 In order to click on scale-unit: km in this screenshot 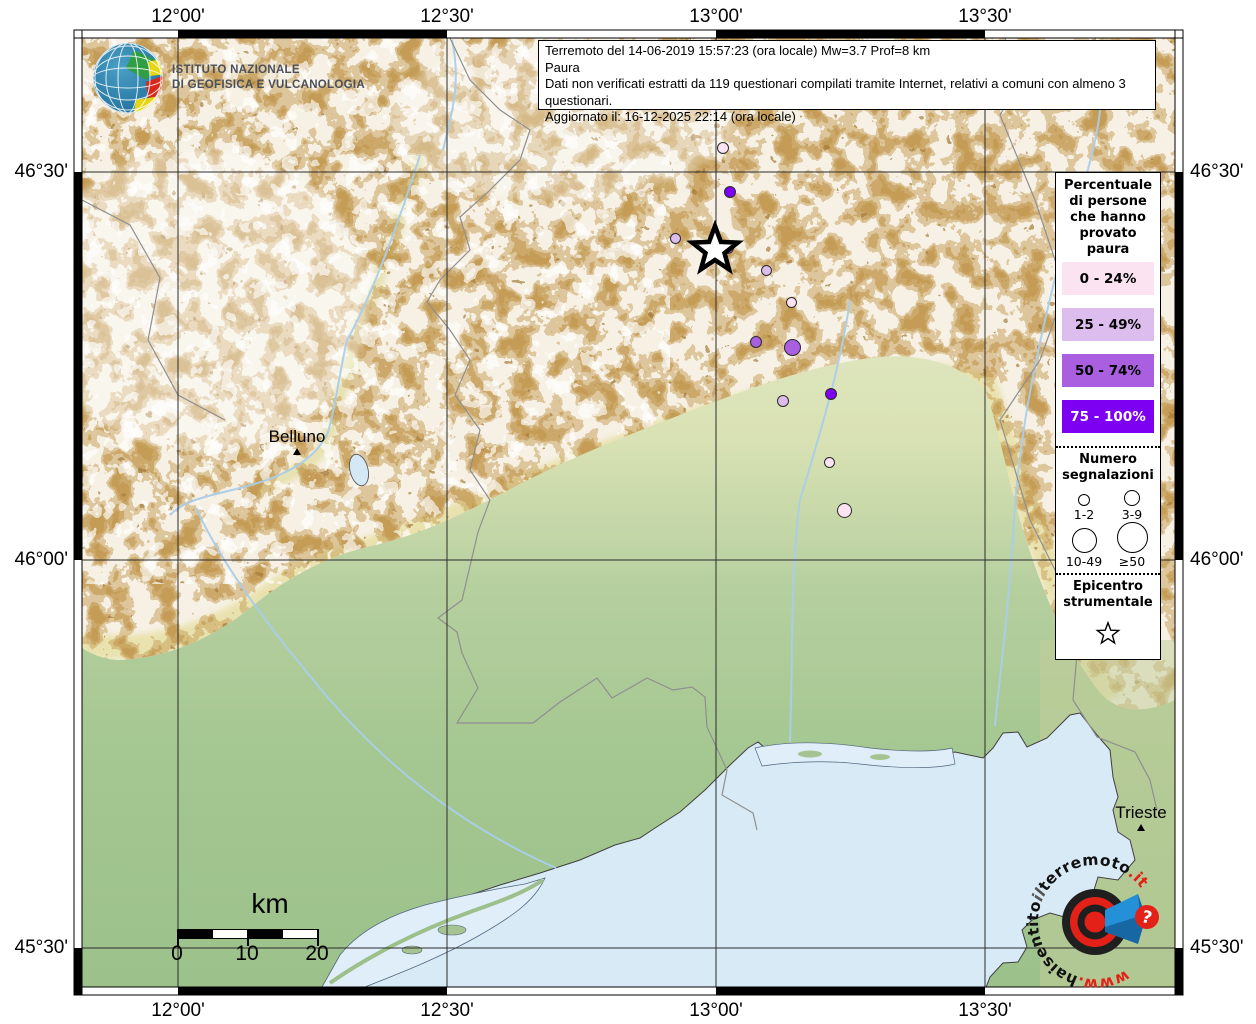, I will do `click(270, 903)`.